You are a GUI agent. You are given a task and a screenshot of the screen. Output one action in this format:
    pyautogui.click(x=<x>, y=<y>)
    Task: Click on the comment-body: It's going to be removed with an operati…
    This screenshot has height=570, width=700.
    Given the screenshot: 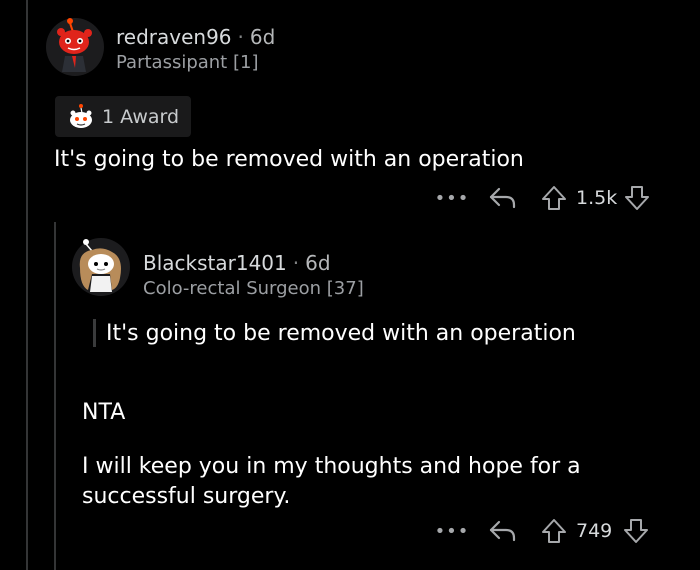 What is the action you would take?
    pyautogui.click(x=289, y=159)
    